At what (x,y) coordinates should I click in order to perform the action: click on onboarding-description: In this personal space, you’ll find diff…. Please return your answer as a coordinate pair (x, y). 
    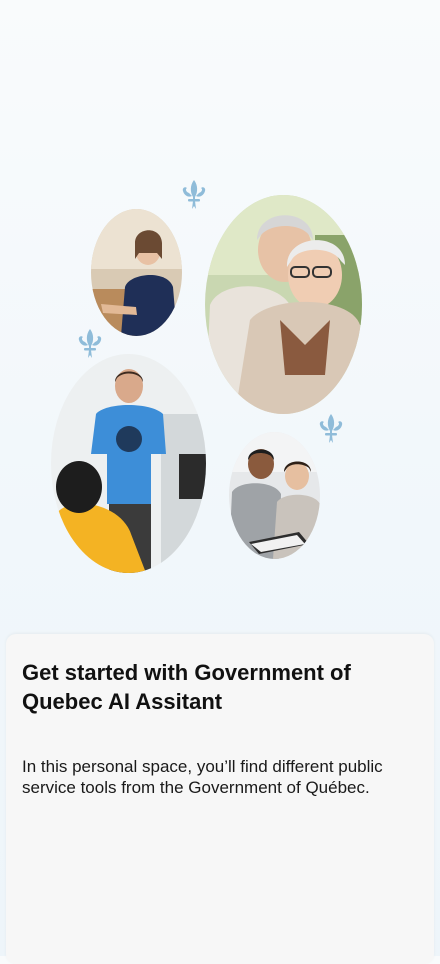
    Looking at the image, I should click on (202, 777).